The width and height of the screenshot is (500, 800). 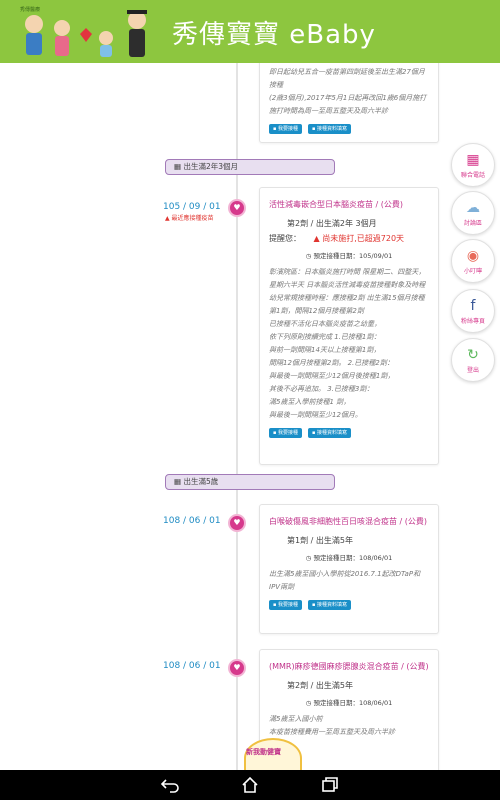 What do you see at coordinates (330, 785) in the screenshot?
I see `recent-apps-icon` at bounding box center [330, 785].